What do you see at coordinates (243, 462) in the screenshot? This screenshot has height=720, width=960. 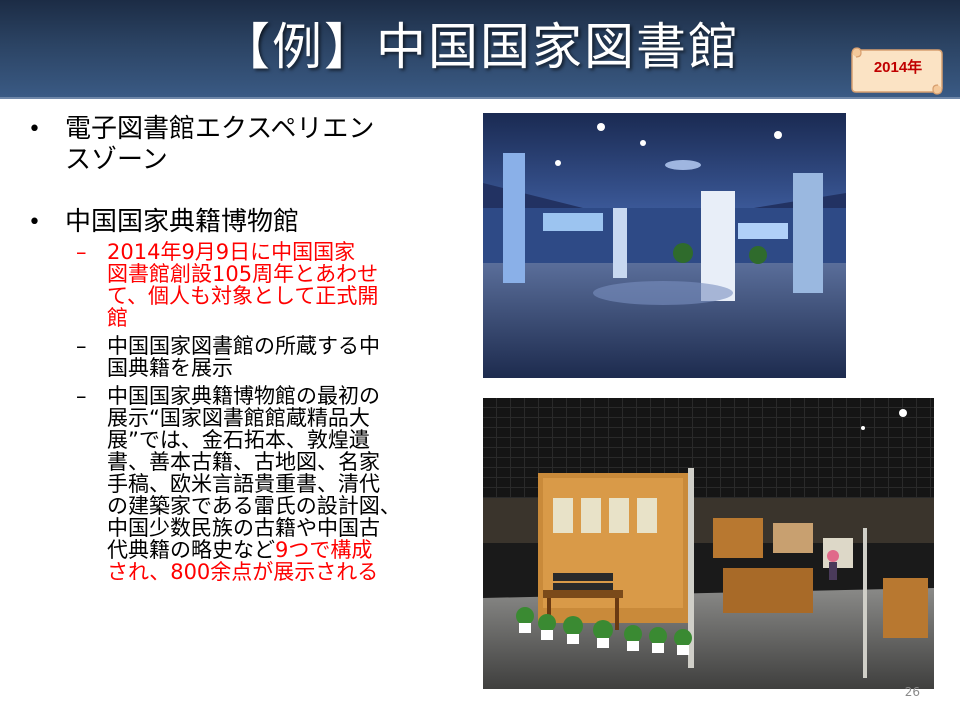 I see `sub-text-line: 書、善本古籍、古地図、名家` at bounding box center [243, 462].